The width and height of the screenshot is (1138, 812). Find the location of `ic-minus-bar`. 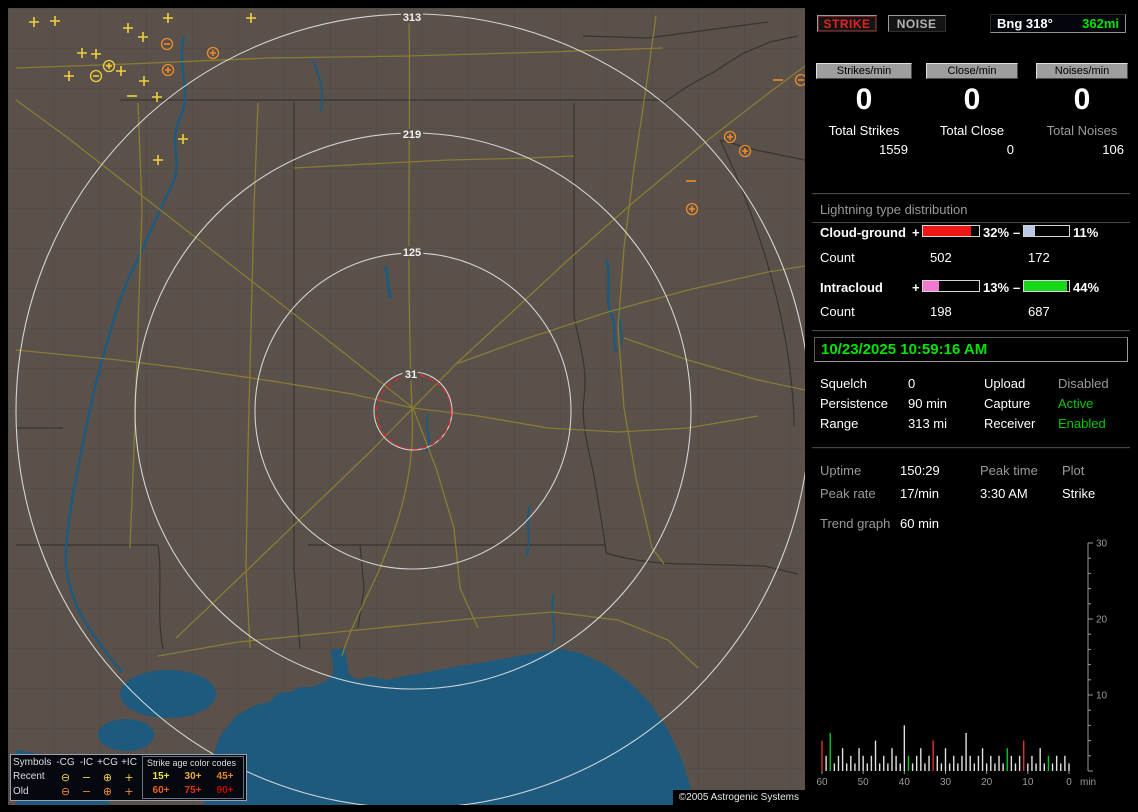

ic-minus-bar is located at coordinates (1046, 286).